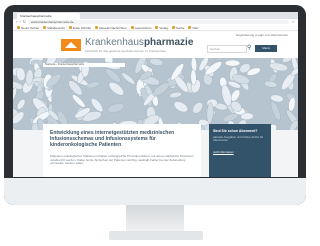  What do you see at coordinates (16, 22) in the screenshot?
I see `back-icon: ‹` at bounding box center [16, 22].